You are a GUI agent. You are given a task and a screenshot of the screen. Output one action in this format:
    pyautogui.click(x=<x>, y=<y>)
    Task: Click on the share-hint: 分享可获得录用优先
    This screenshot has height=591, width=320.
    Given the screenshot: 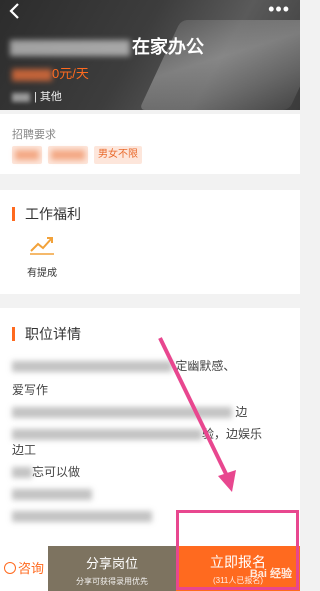 What is the action you would take?
    pyautogui.click(x=112, y=581)
    